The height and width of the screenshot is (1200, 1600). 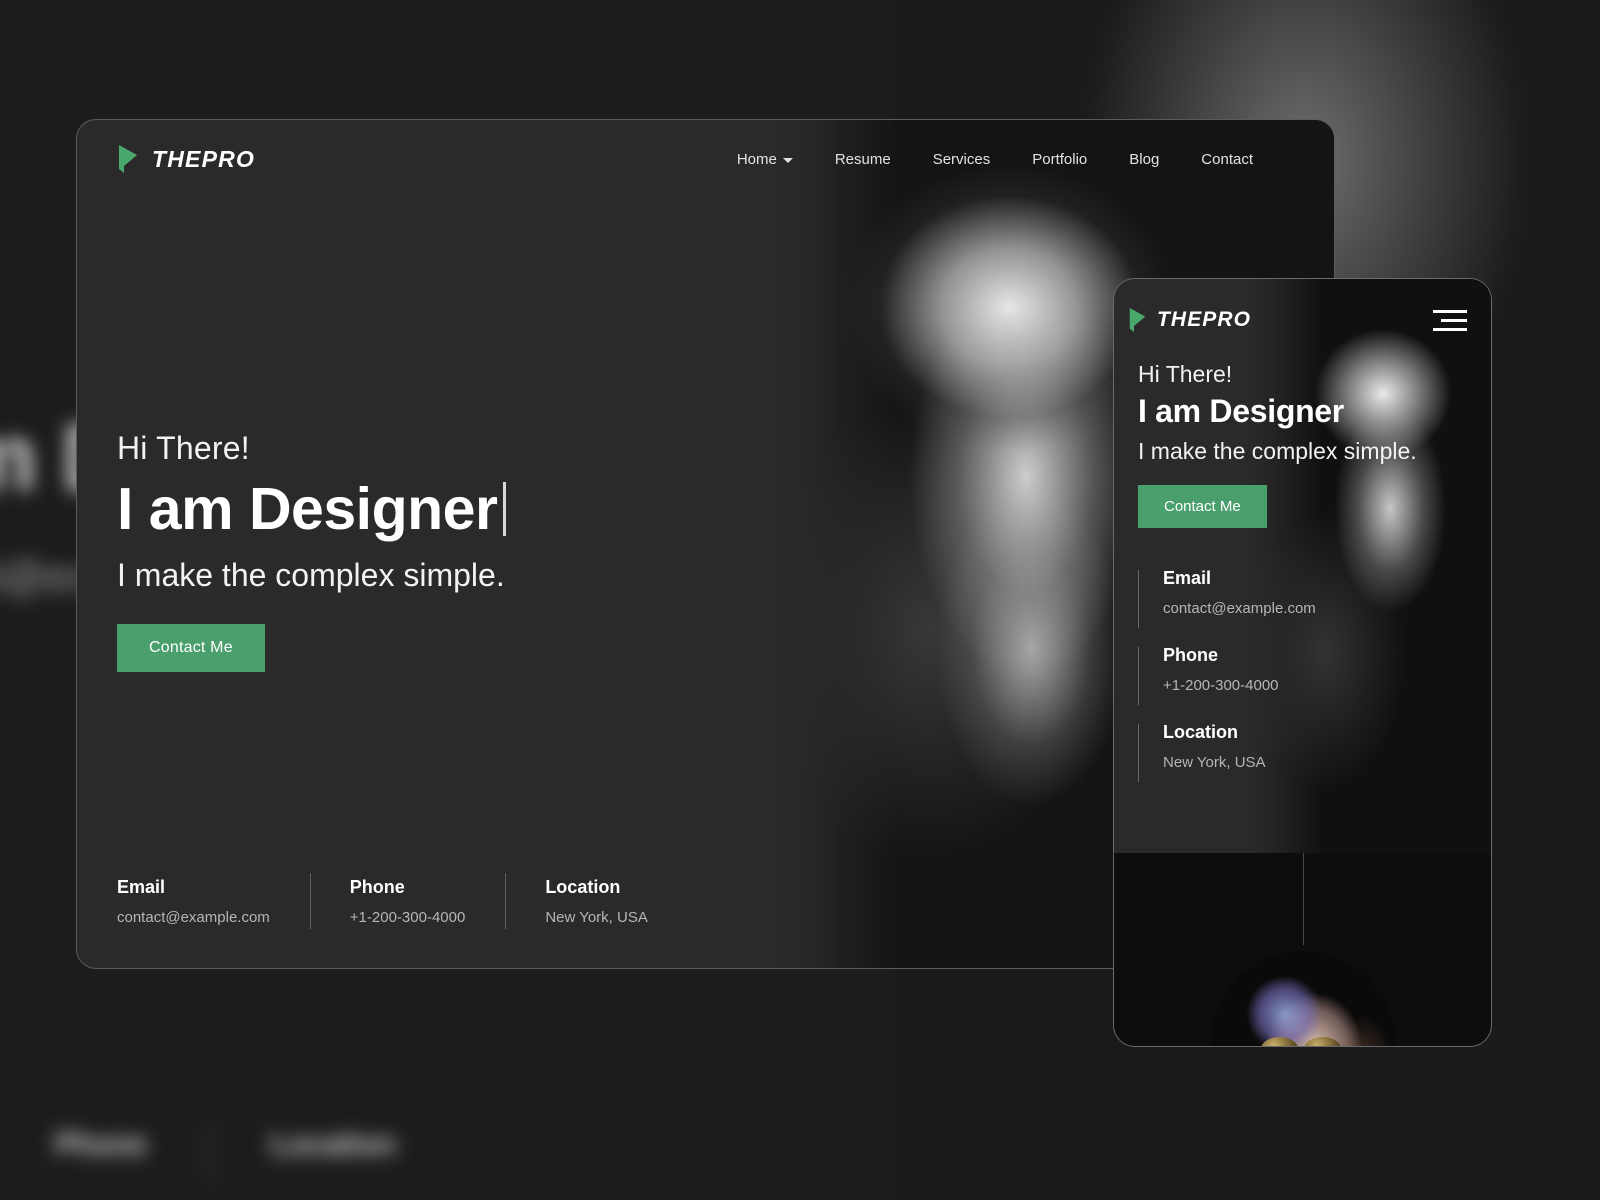 What do you see at coordinates (1303, 899) in the screenshot?
I see `section-divider` at bounding box center [1303, 899].